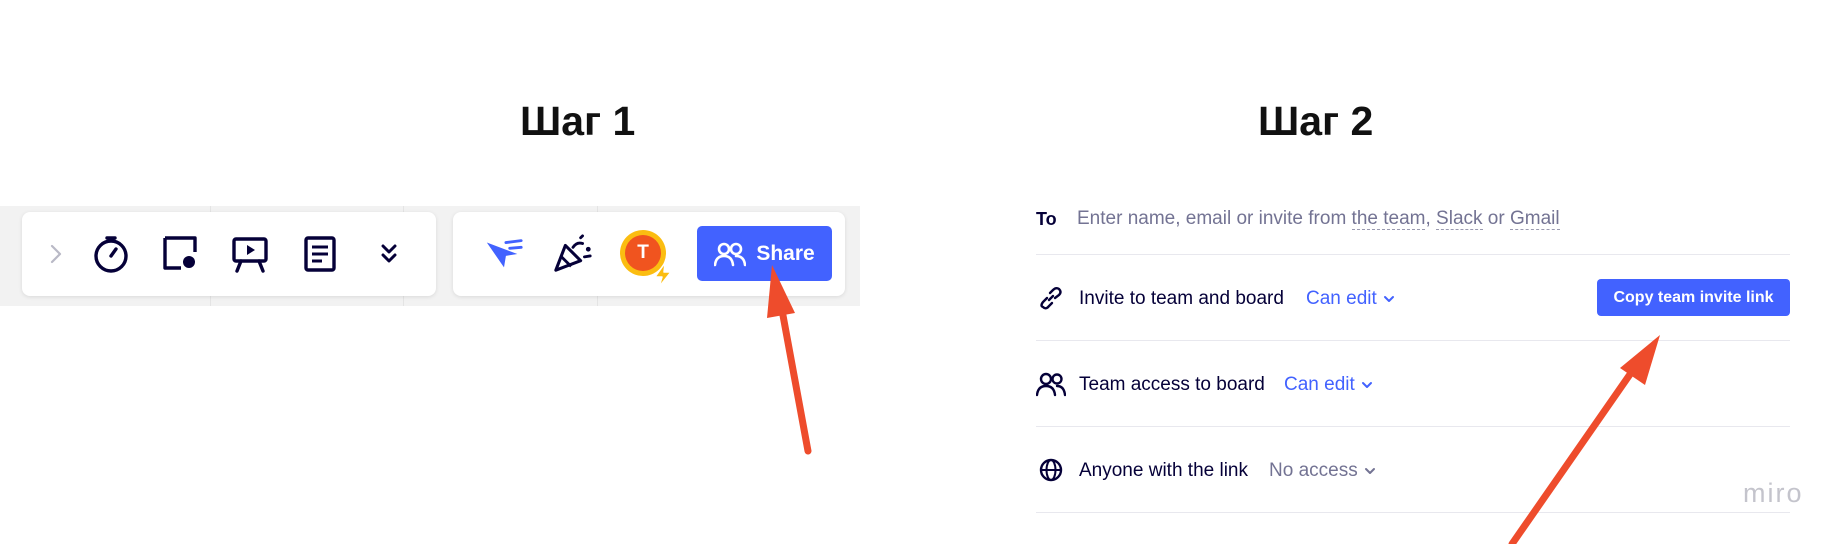 This screenshot has width=1837, height=544. Describe the element at coordinates (573, 254) in the screenshot. I see `reaction-icon` at that location.